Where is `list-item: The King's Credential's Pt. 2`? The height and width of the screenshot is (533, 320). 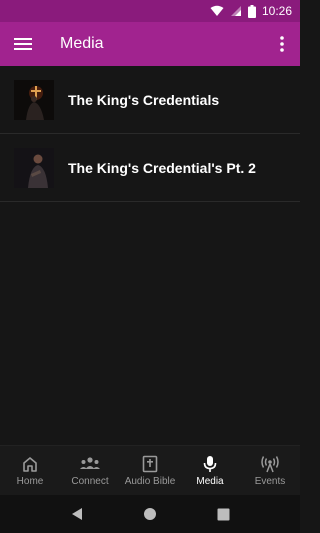 list-item: The King's Credential's Pt. 2 is located at coordinates (150, 168).